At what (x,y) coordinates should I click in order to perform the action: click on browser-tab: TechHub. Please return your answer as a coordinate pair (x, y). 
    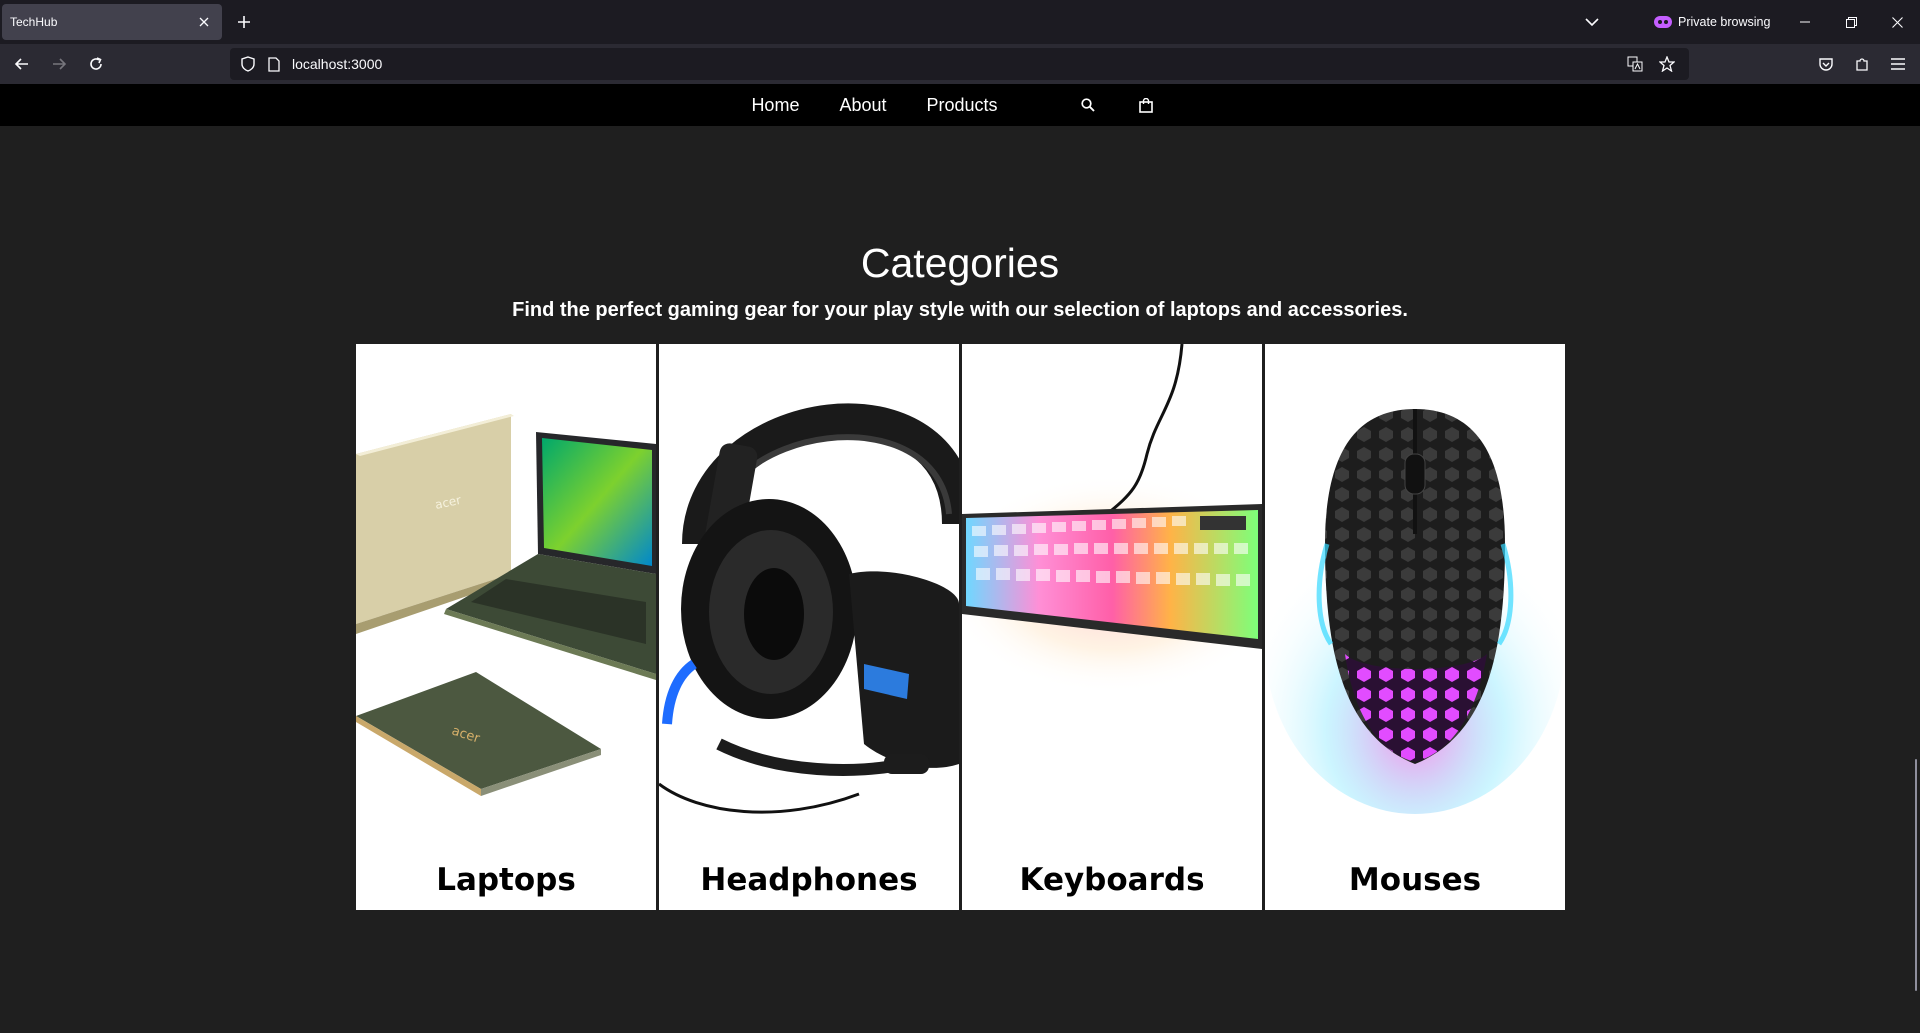
    Looking at the image, I should click on (112, 22).